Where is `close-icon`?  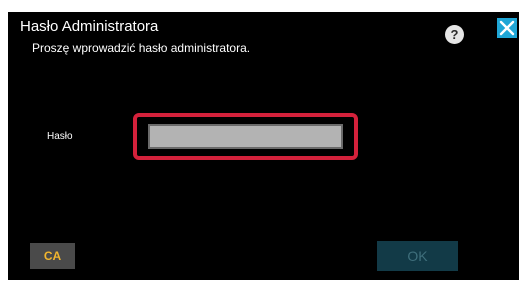 close-icon is located at coordinates (507, 28).